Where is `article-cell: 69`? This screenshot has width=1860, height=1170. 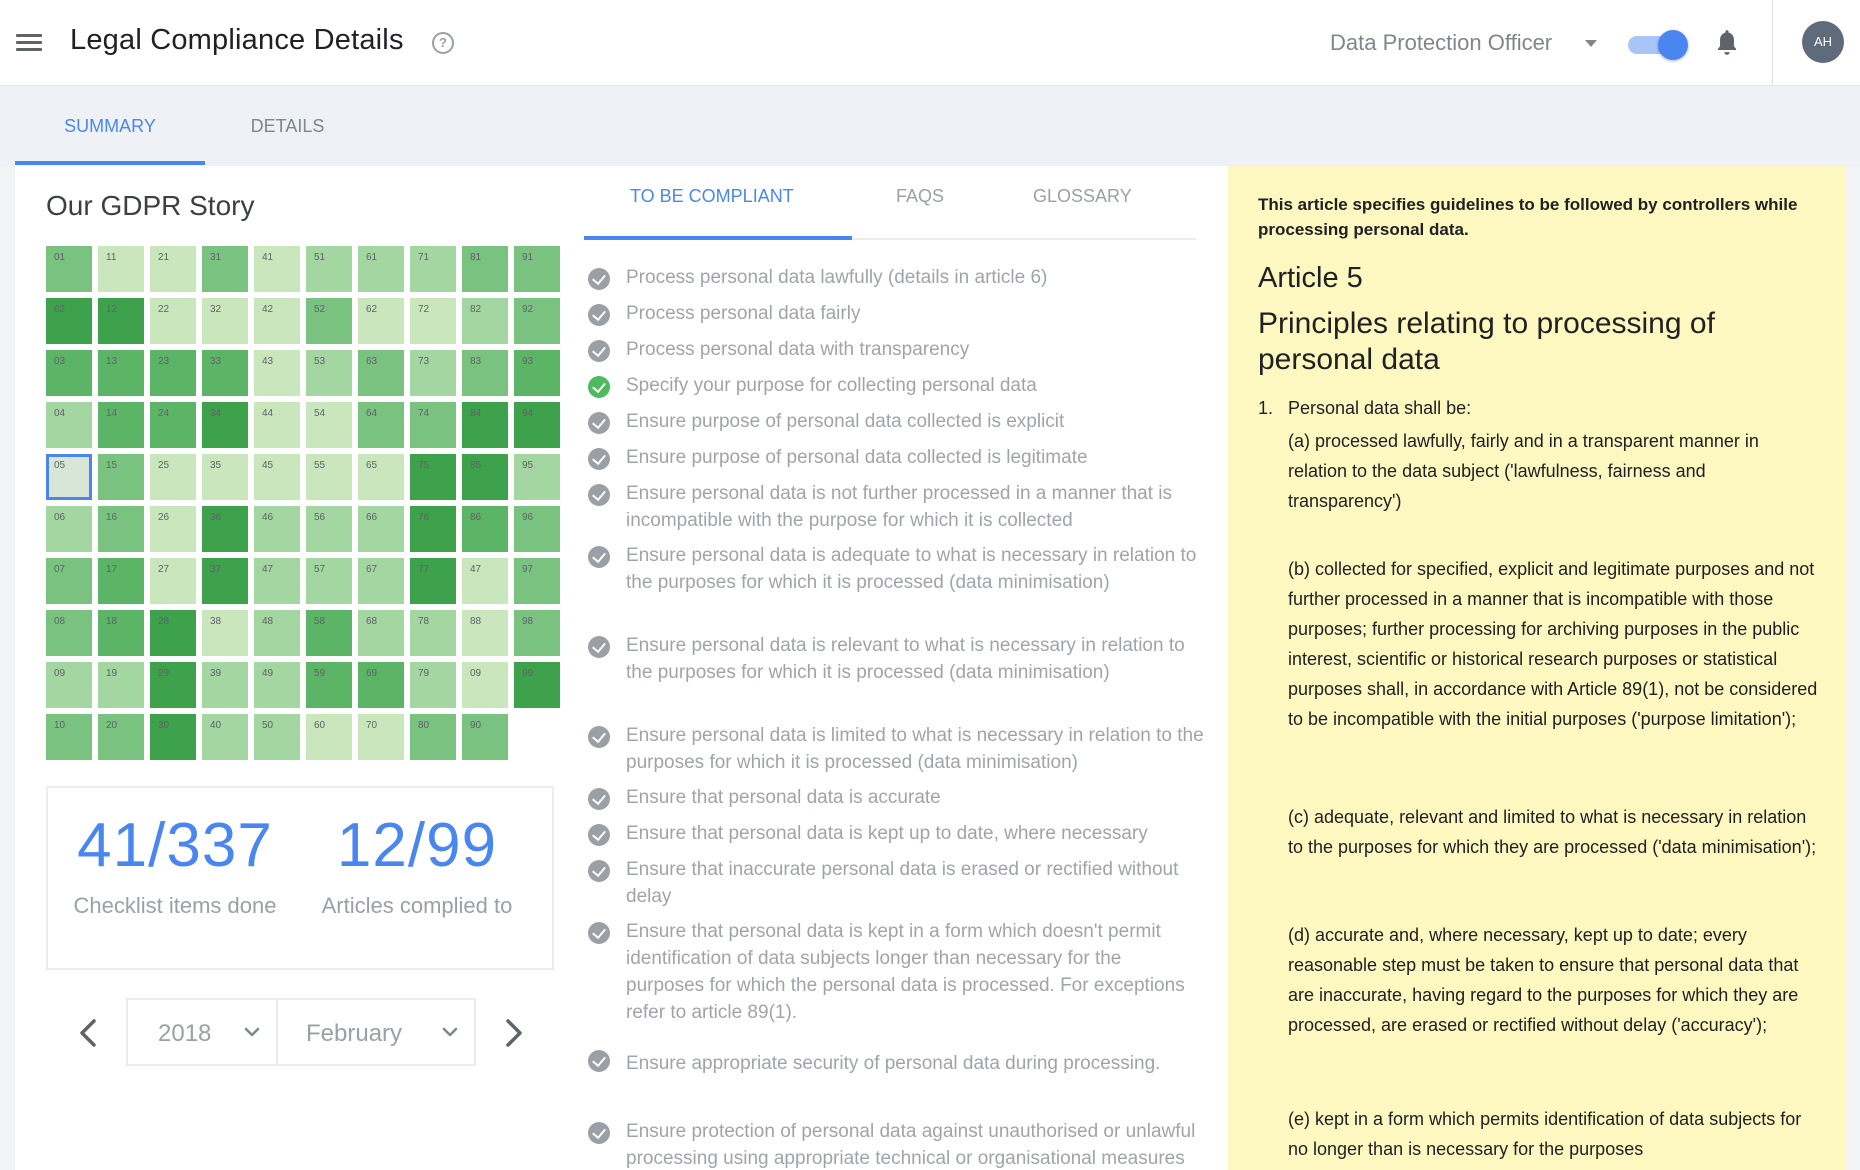
article-cell: 69 is located at coordinates (381, 685).